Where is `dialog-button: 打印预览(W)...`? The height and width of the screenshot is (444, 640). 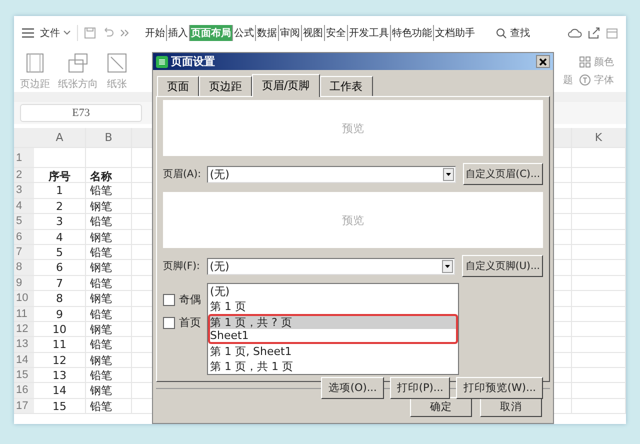
dialog-button: 打印预览(W)... is located at coordinates (499, 388).